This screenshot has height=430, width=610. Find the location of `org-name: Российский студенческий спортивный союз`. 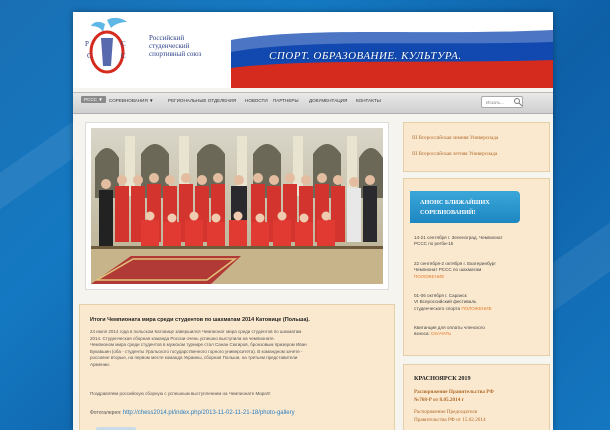

org-name: Российский студенческий спортивный союз is located at coordinates (189, 46).